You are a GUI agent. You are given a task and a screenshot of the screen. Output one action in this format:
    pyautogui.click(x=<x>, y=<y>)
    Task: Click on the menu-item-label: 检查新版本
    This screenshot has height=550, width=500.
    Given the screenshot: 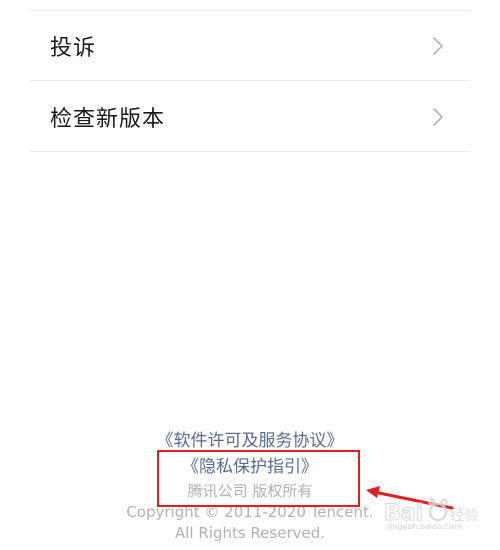 What is the action you would take?
    pyautogui.click(x=108, y=119)
    